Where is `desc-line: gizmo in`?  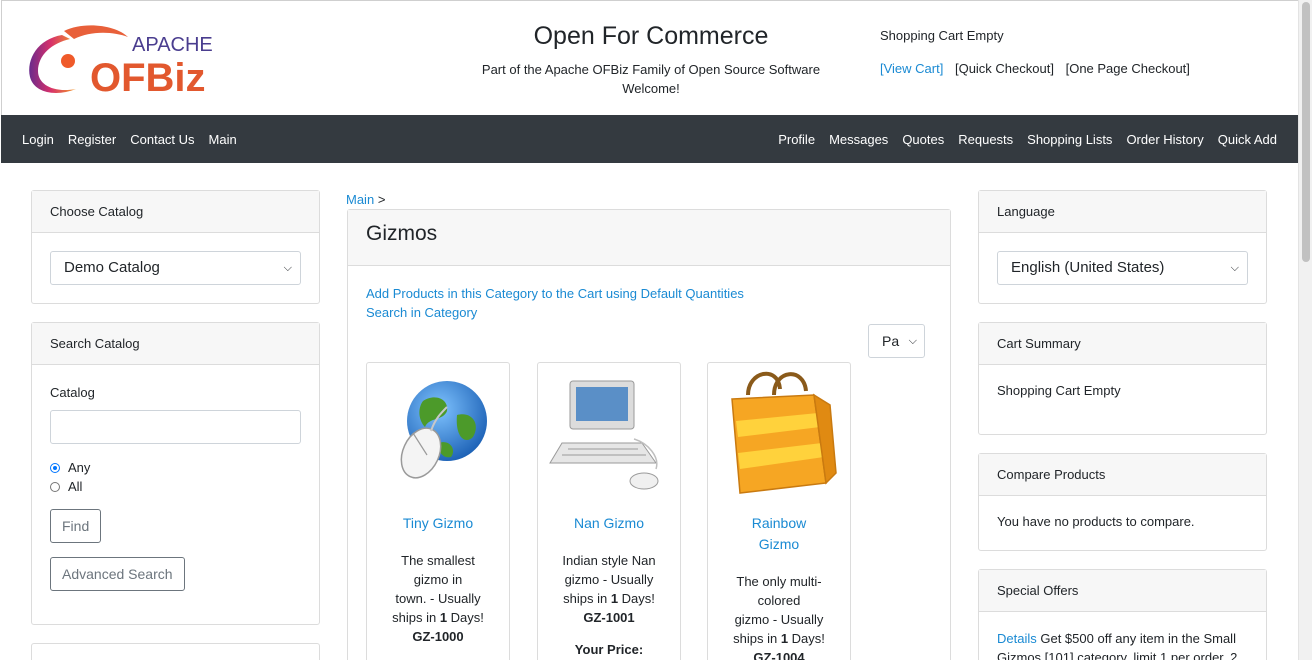
desc-line: gizmo in is located at coordinates (438, 579).